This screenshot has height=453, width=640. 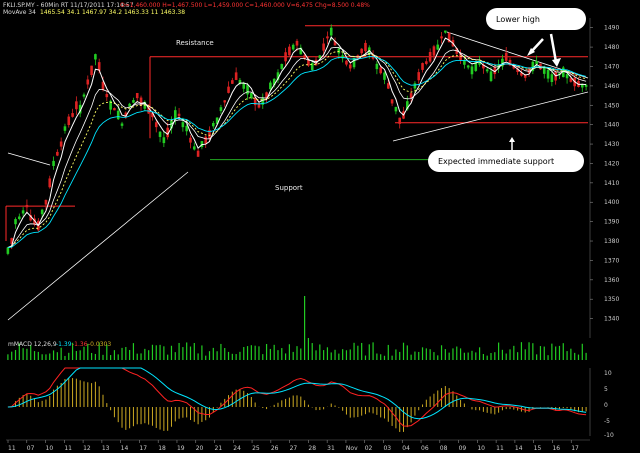 I want to click on macd-tick-label: -5, so click(x=607, y=421).